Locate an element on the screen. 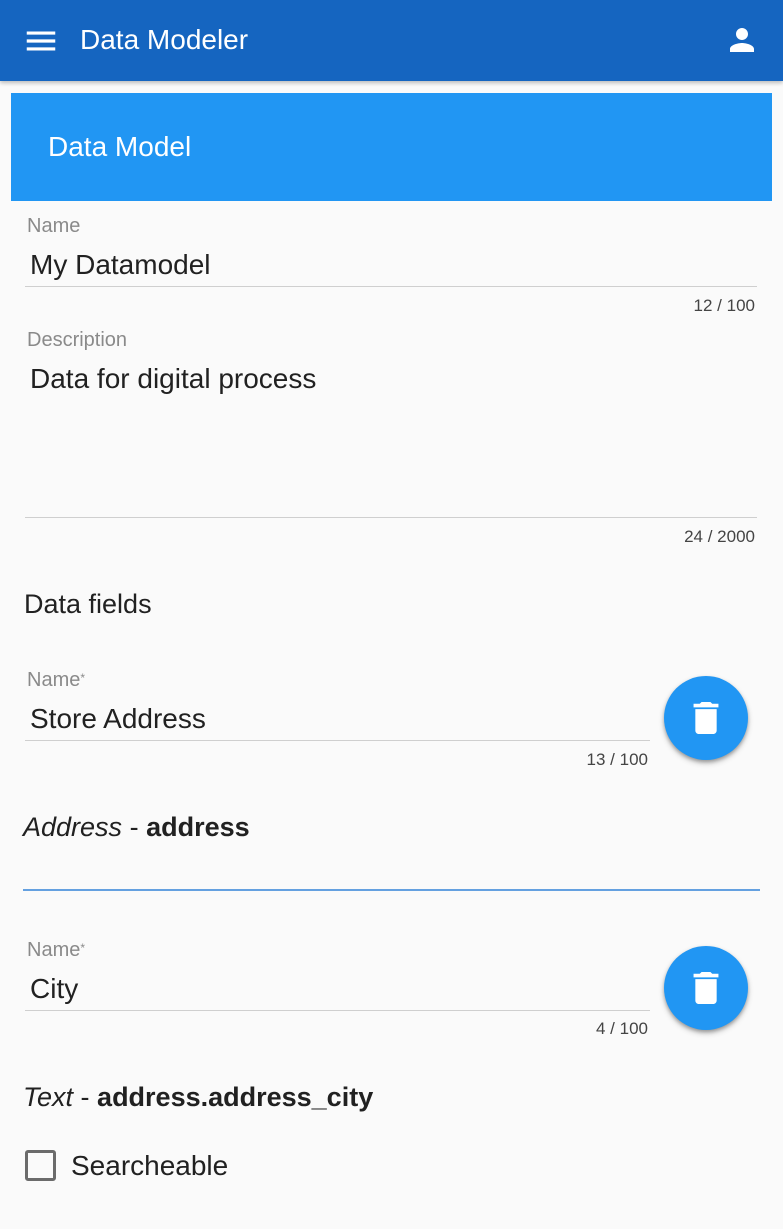 The width and height of the screenshot is (783, 1229). model-description-counter: 24 / 2000 is located at coordinates (719, 536).